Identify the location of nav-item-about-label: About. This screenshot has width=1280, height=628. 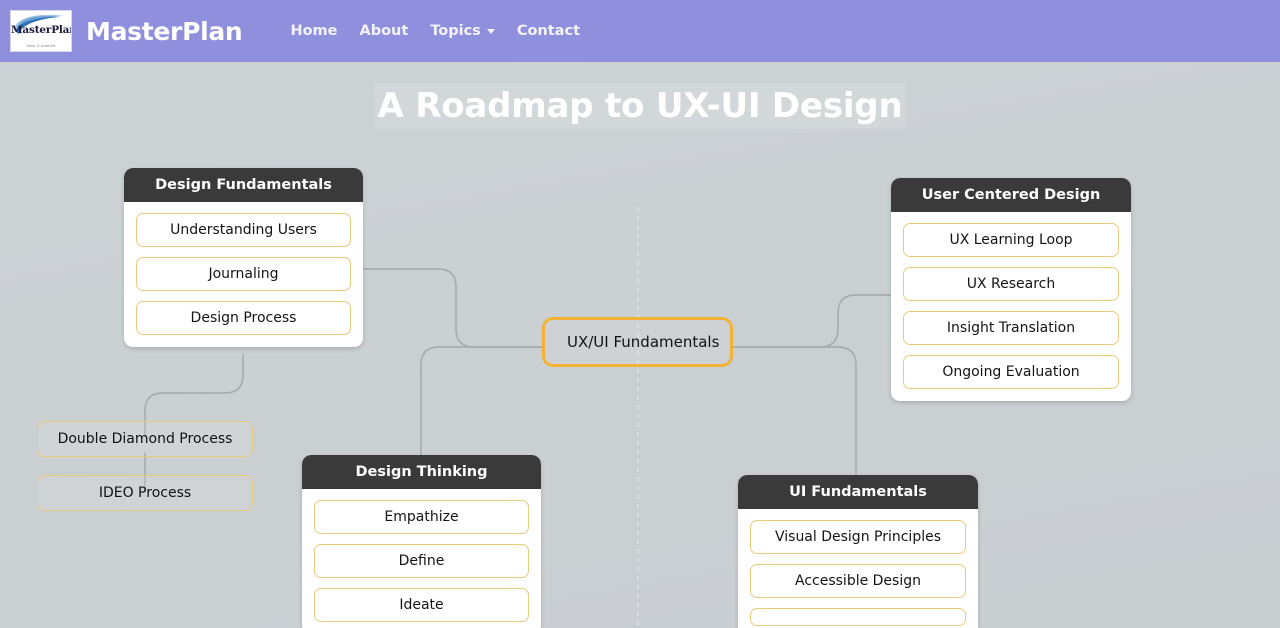
(384, 31).